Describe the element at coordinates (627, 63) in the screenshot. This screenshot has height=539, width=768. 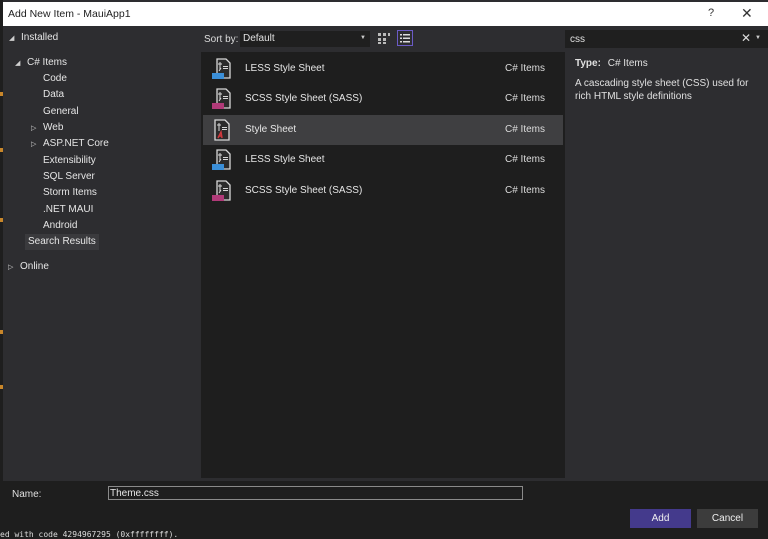
I see `type-value: C# Items` at that location.